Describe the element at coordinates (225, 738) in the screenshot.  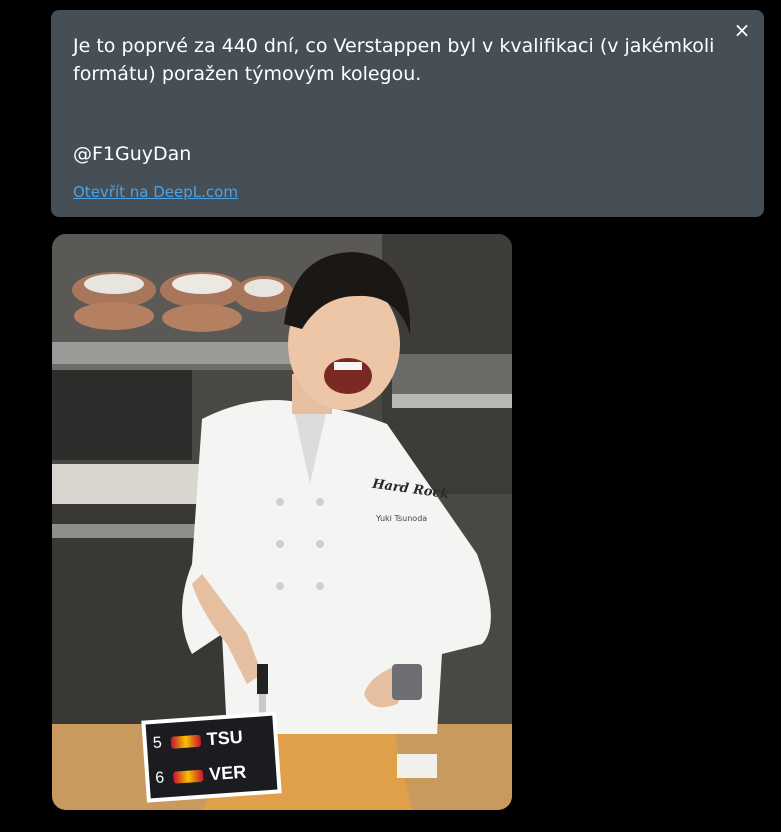
I see `quali-driver: TSU` at that location.